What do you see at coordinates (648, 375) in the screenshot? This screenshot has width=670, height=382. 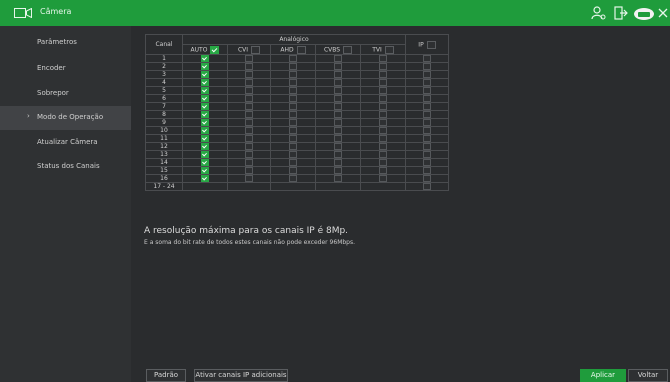 I see `back-button: Voltar` at bounding box center [648, 375].